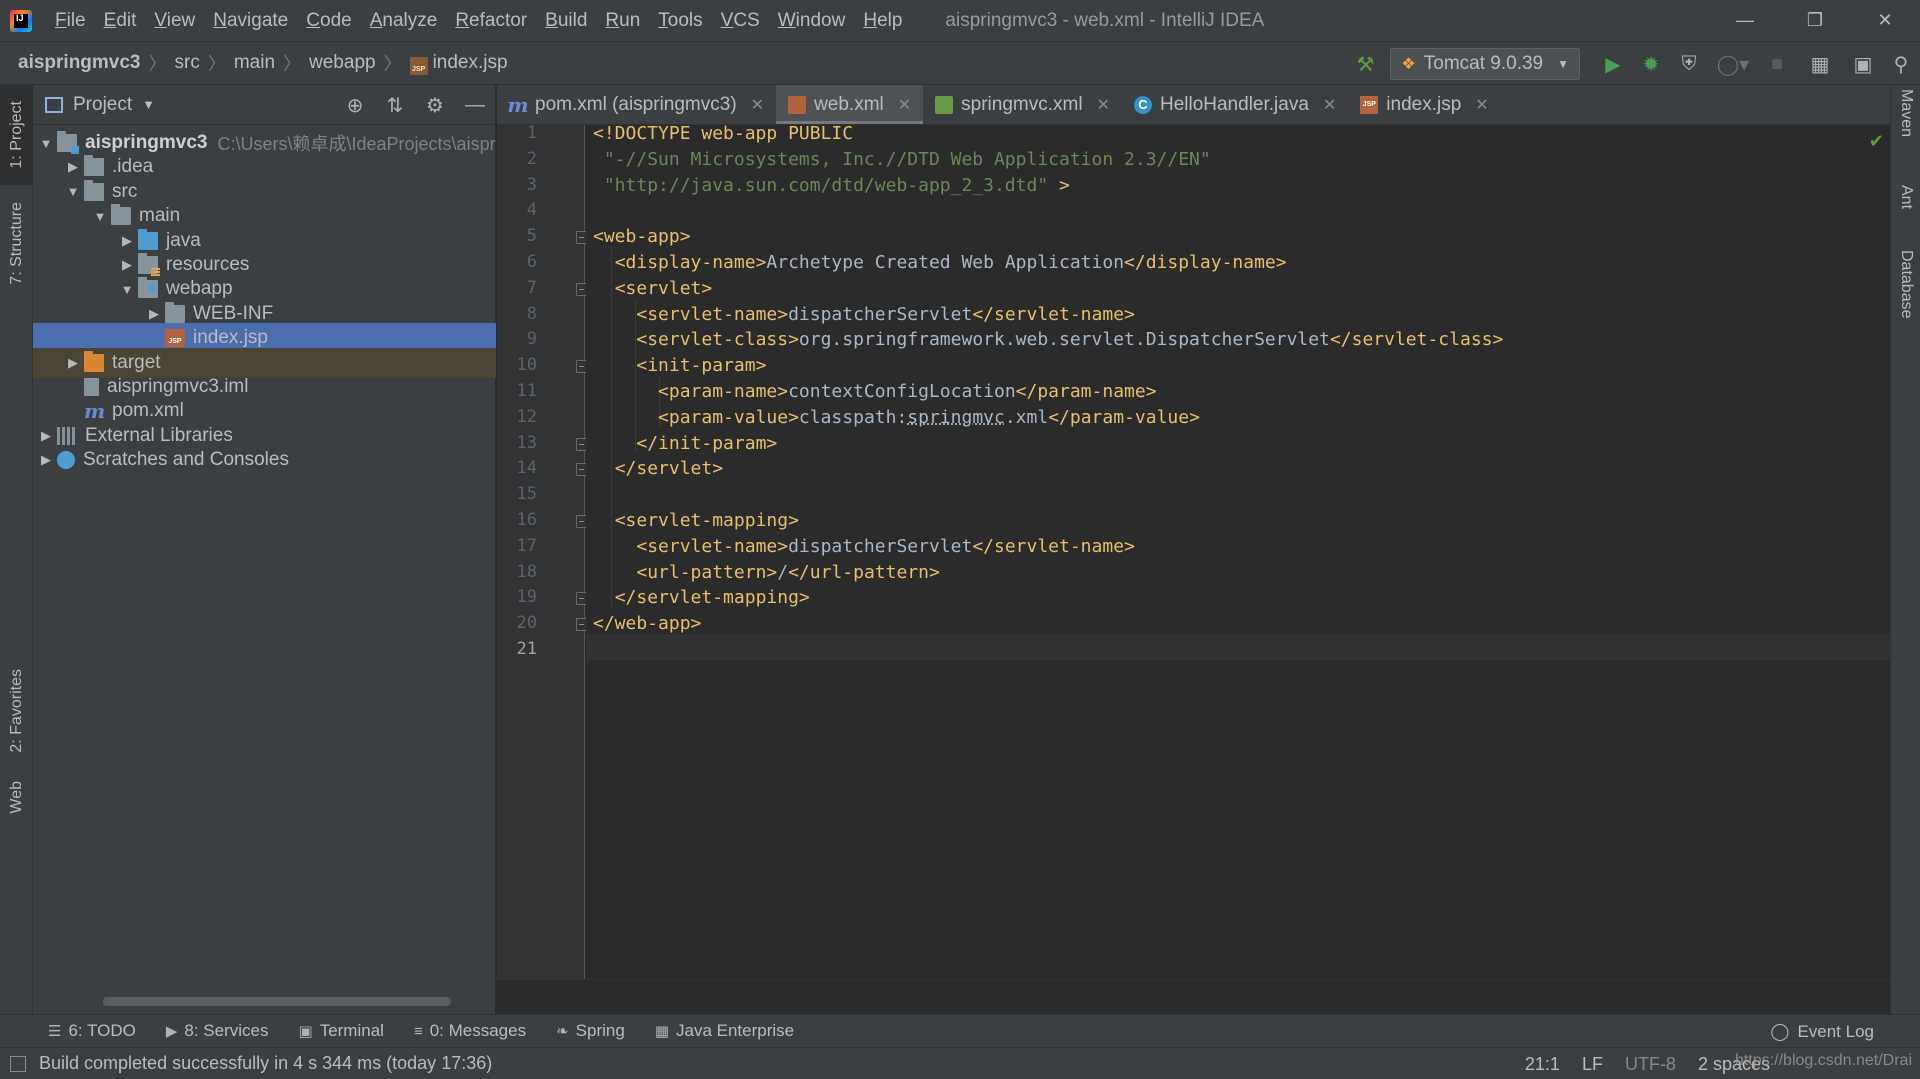 The image size is (1920, 1079). I want to click on code-line: <servlet-mapping>, so click(696, 517).